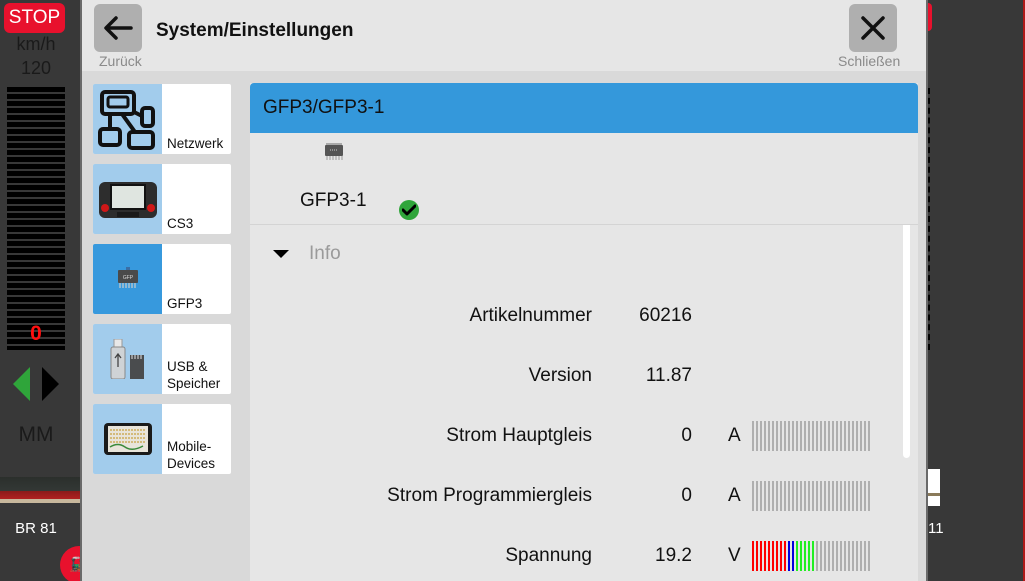 The width and height of the screenshot is (1025, 581). I want to click on close-label: Schließen, so click(869, 61).